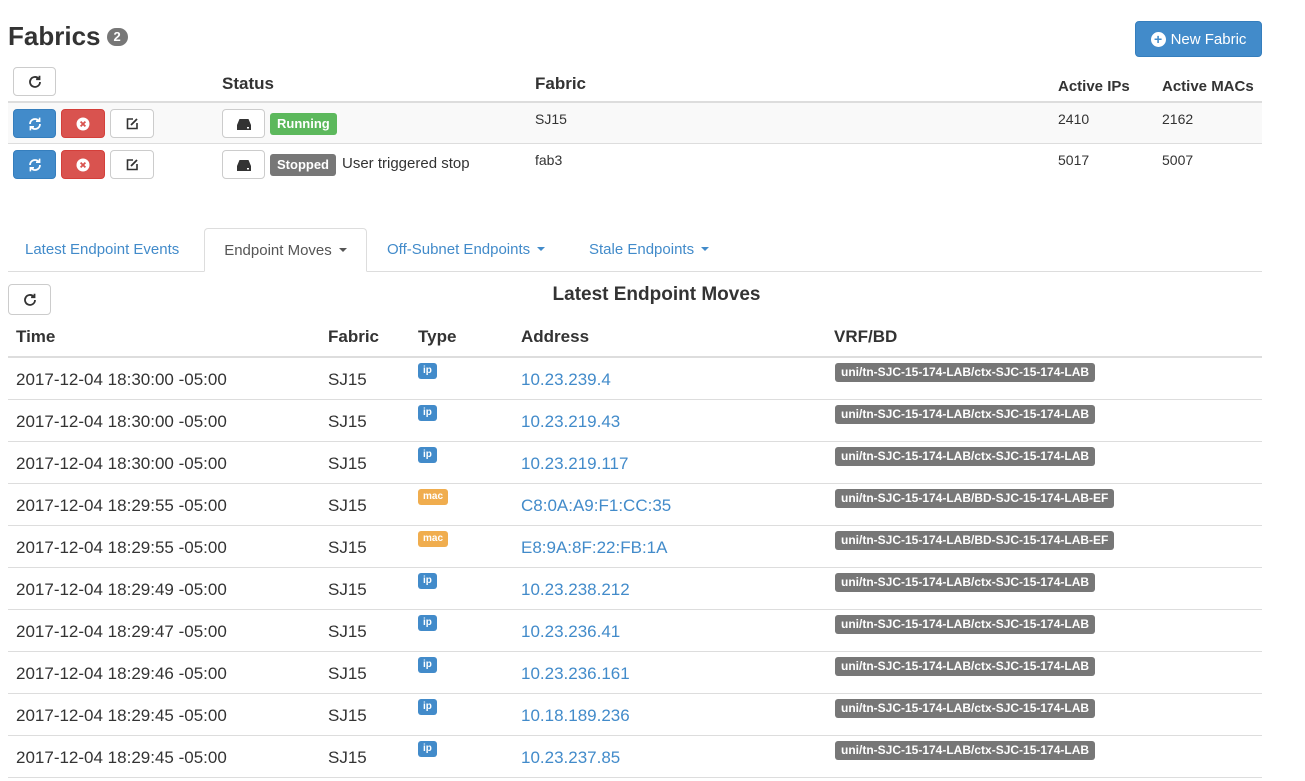 The width and height of the screenshot is (1305, 781). What do you see at coordinates (466, 250) in the screenshot?
I see `tab-off-subnet-endpoints: Off-Subnet Endpoints` at bounding box center [466, 250].